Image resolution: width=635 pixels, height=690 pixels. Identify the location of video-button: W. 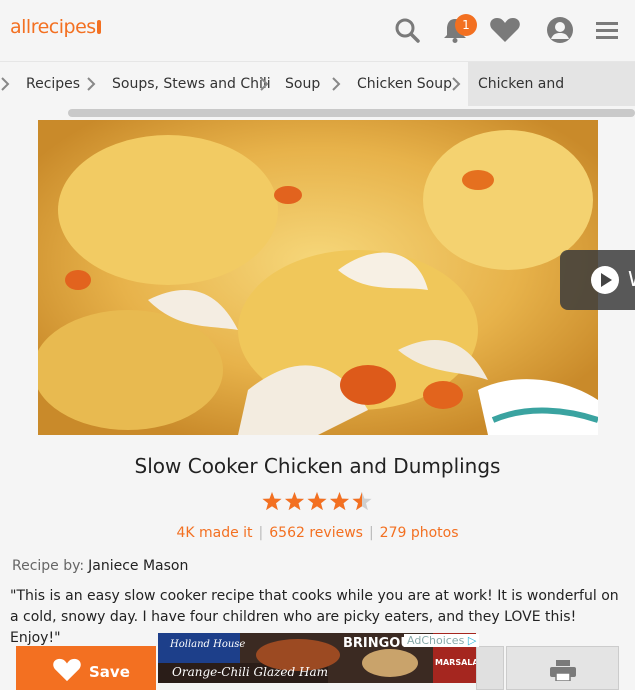
(597, 280).